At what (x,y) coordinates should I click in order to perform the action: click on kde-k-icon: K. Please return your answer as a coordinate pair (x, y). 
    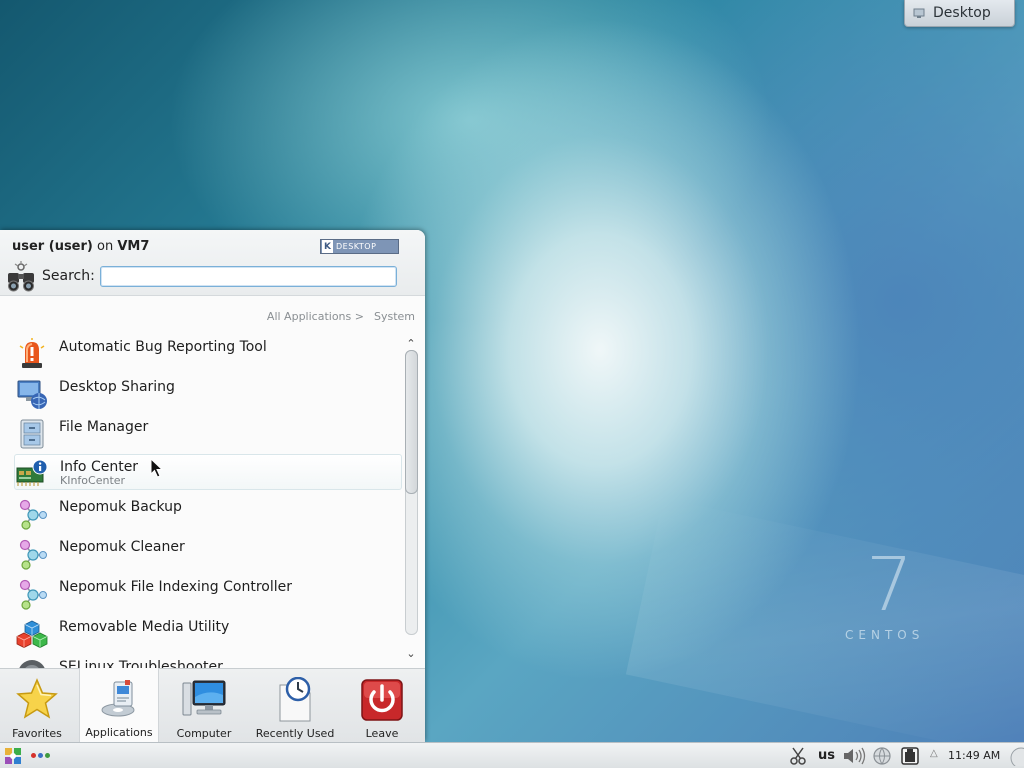
    Looking at the image, I should click on (327, 246).